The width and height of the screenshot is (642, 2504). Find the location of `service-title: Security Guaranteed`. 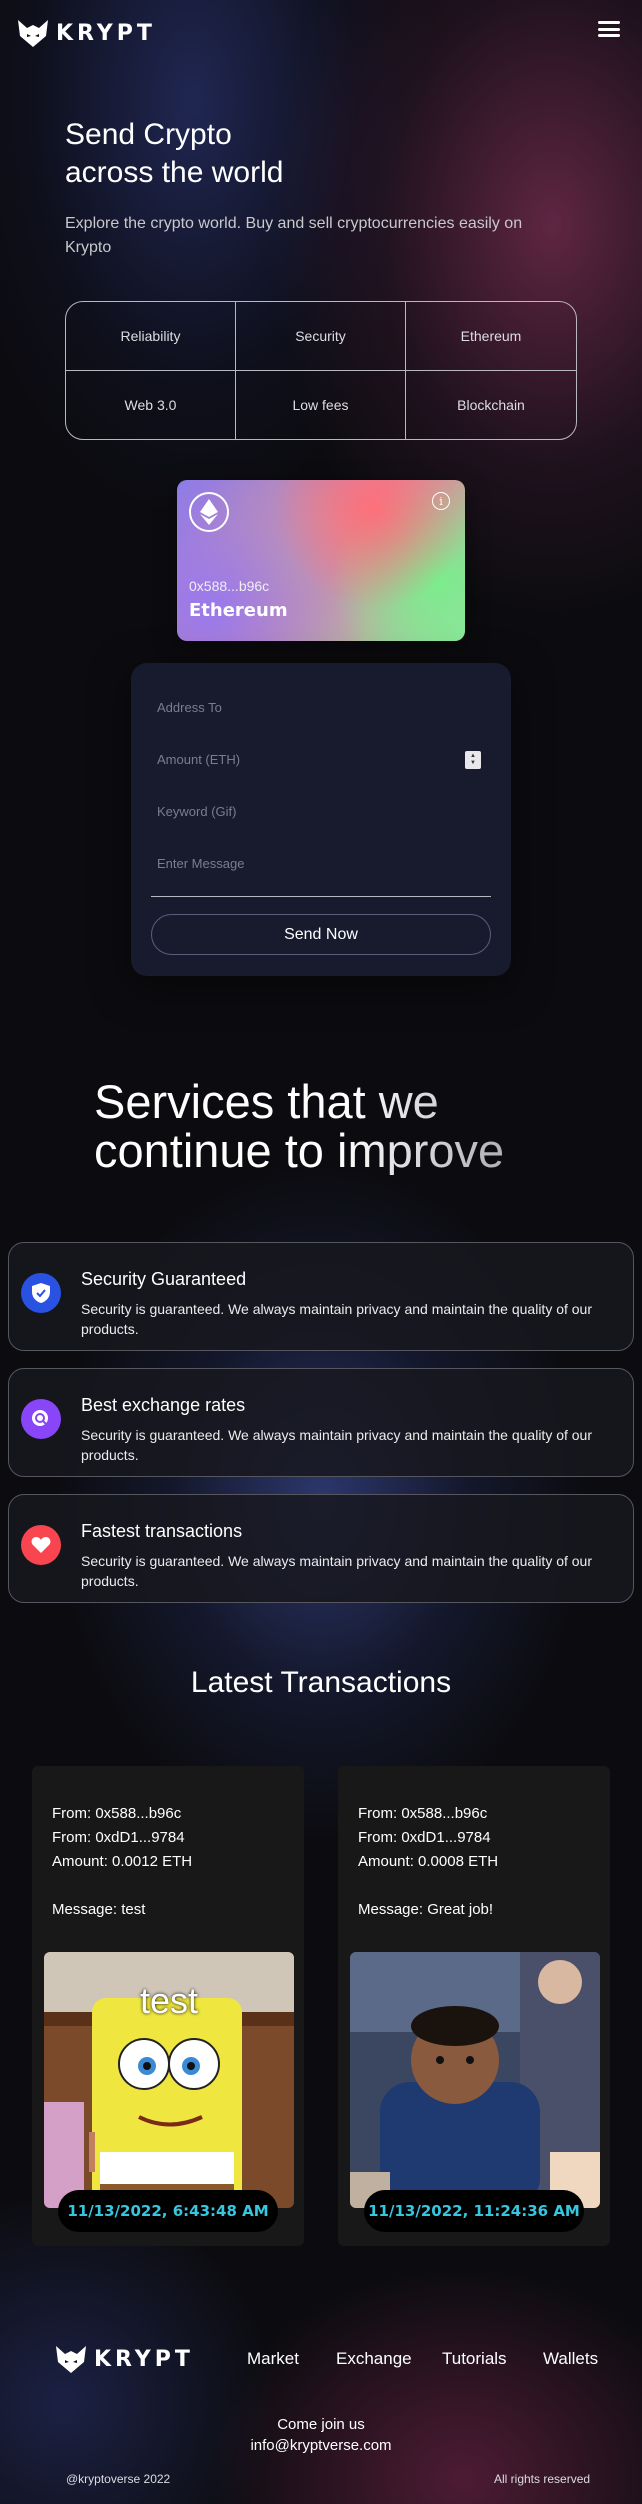

service-title: Security Guaranteed is located at coordinates (164, 1279).